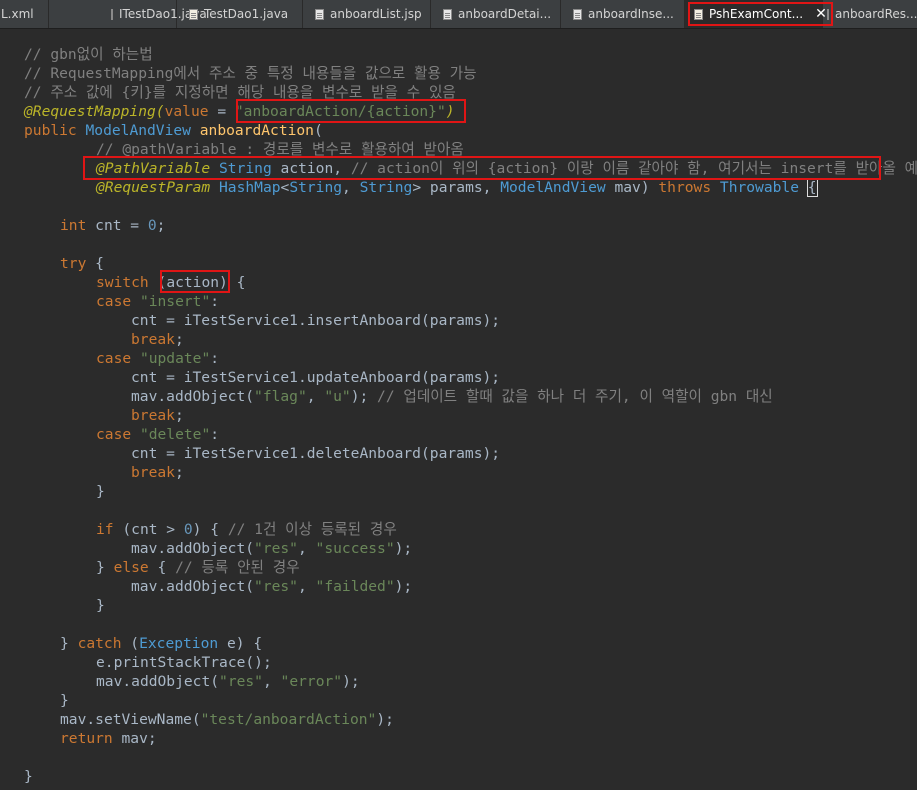 The width and height of the screenshot is (917, 790). I want to click on code-line: mav.addObject("res", "error");, so click(228, 681).